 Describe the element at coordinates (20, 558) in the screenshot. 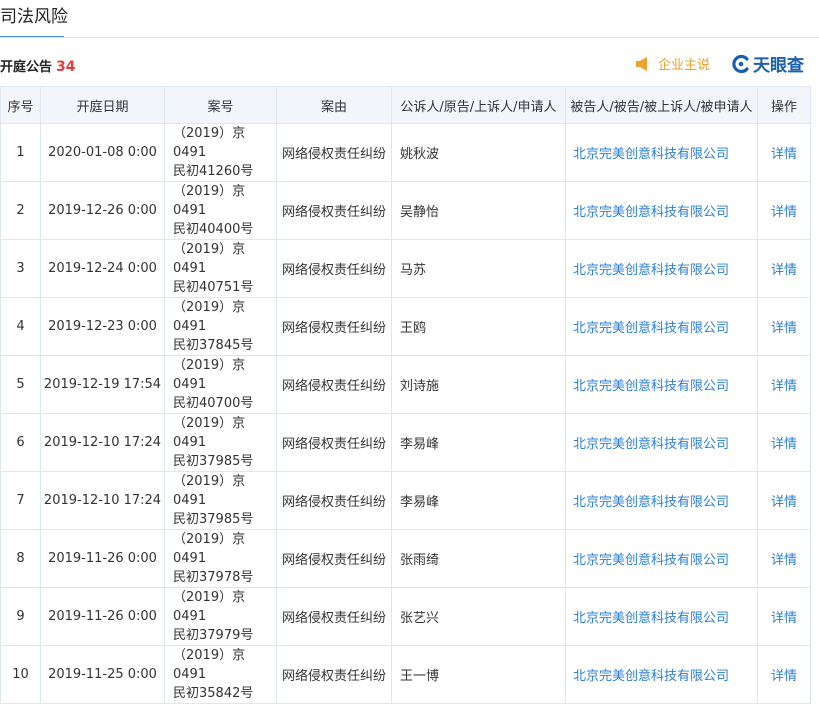

I see `row-no: 8` at that location.